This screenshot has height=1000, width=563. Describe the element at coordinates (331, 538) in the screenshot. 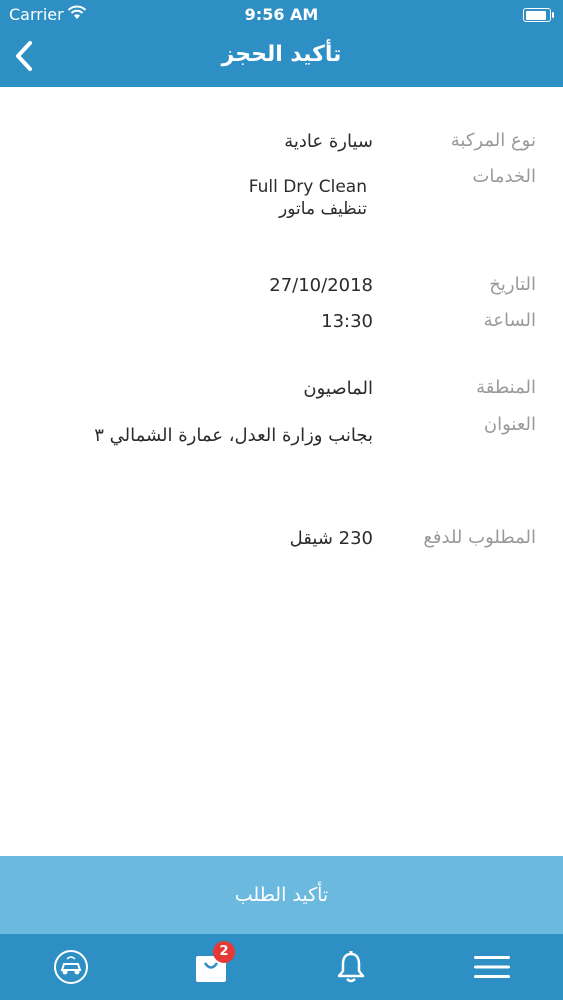

I see `amount-due-value: 230 شيقل` at that location.